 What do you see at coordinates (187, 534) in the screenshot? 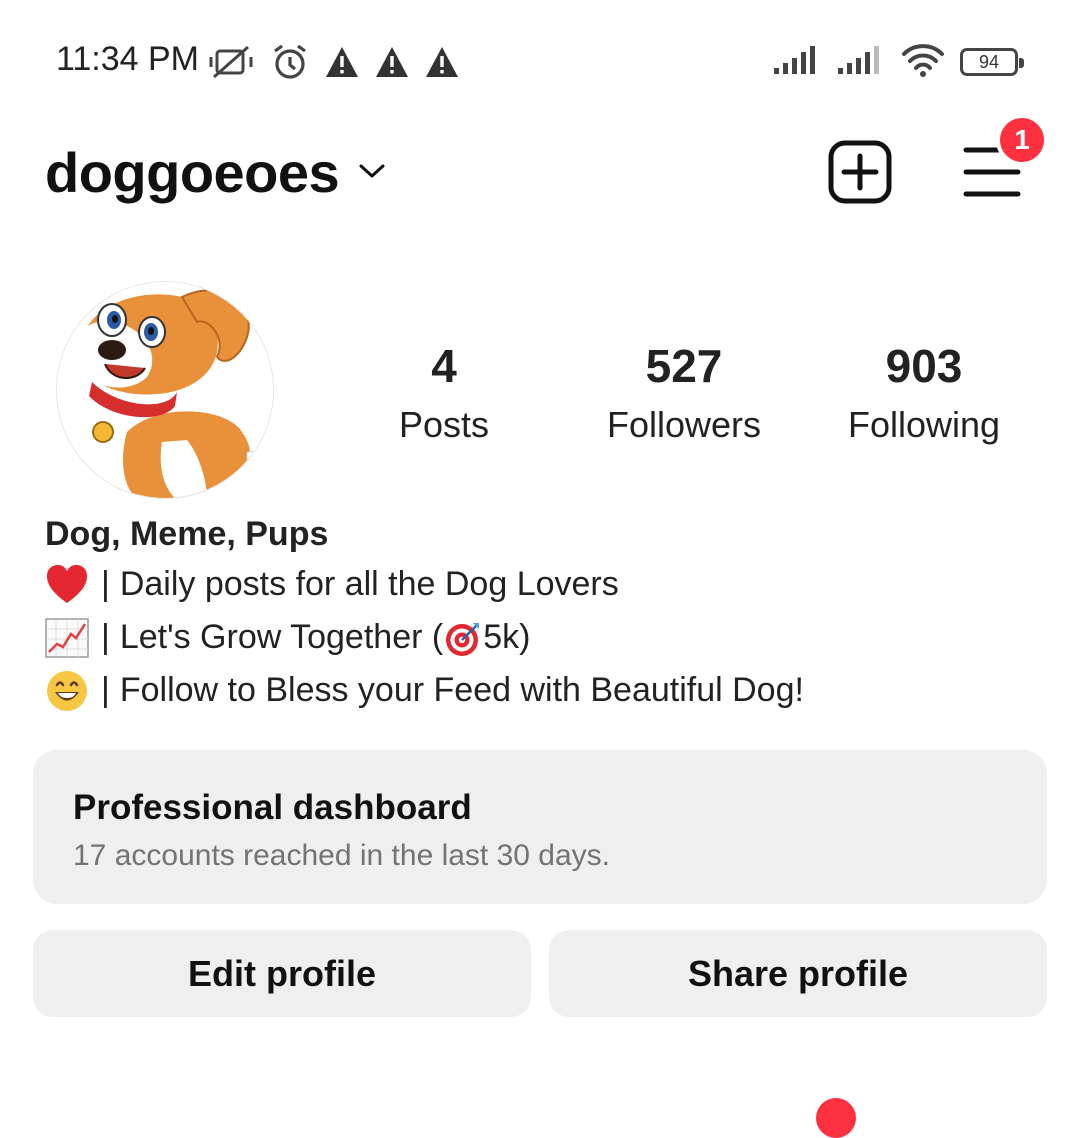
I see `bio-name: Dog, Meme, Pups` at bounding box center [187, 534].